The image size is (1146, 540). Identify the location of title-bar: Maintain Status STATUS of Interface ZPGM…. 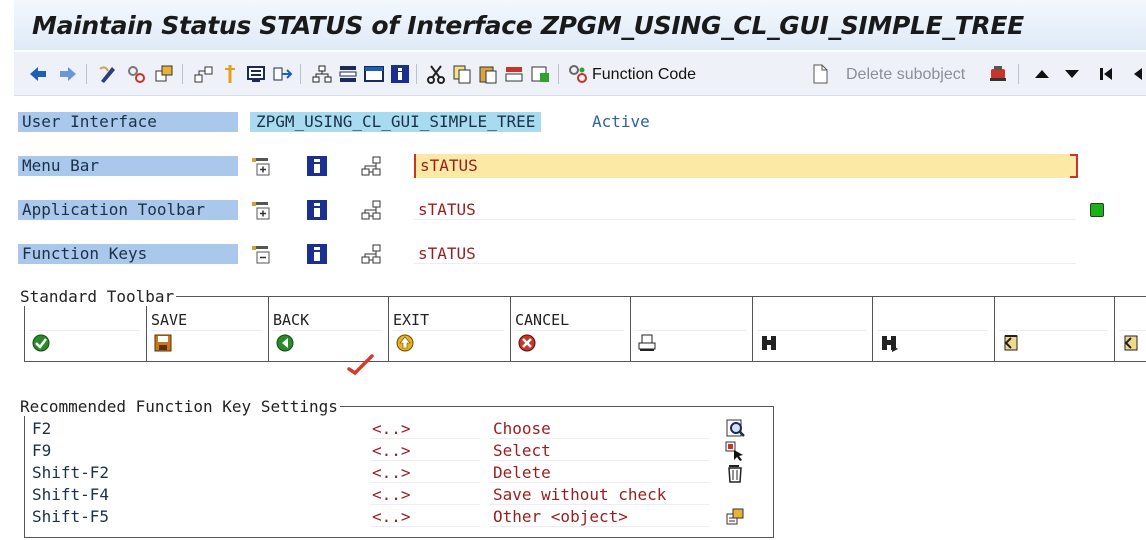
(580, 25).